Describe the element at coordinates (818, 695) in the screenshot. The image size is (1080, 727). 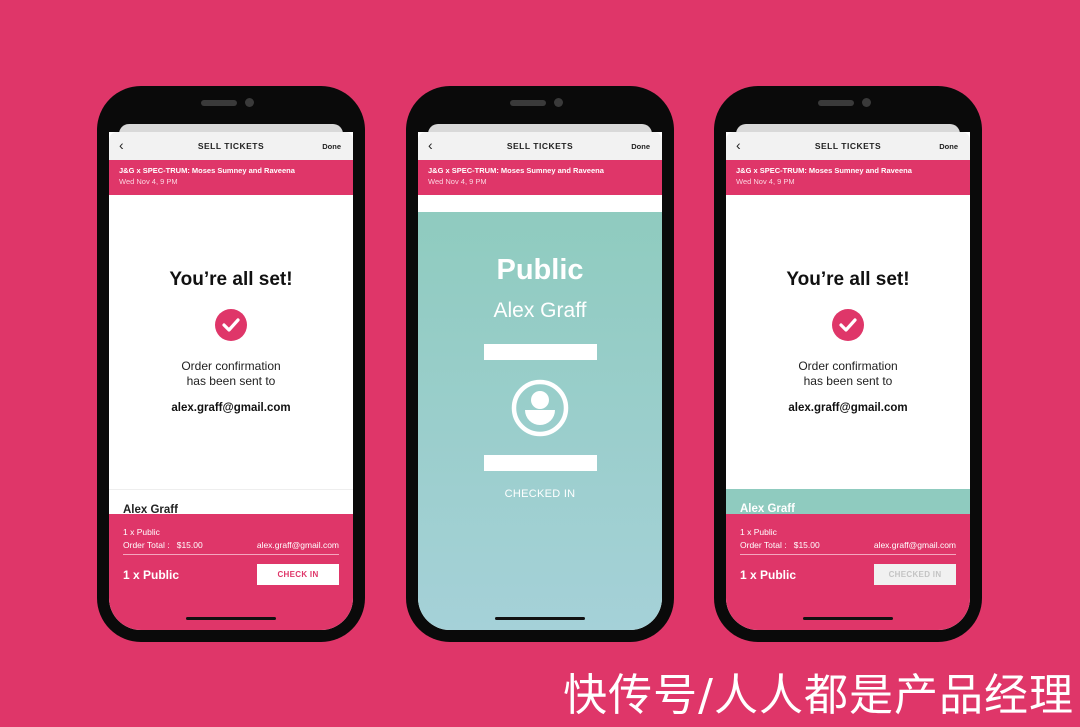
I see `watermark: 快传号/人人都是产品经理` at that location.